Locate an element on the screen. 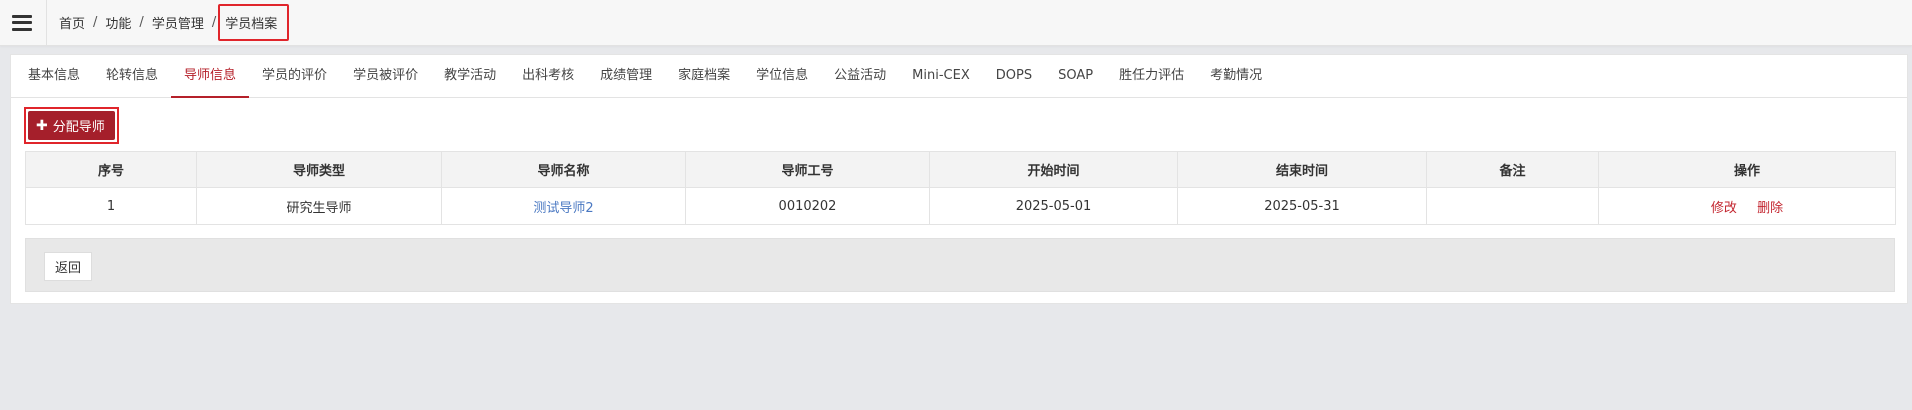 The image size is (1912, 410). mentor-name-link: 测试导师2 is located at coordinates (563, 208).